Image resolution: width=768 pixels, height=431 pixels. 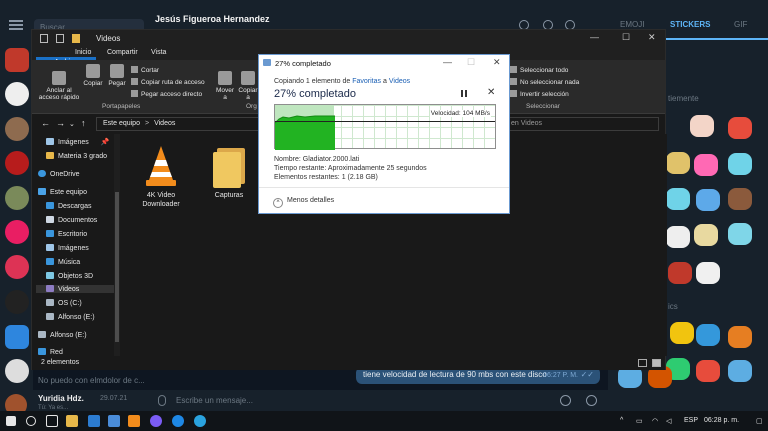 I want to click on sidebar-item-onedrive: OneDrive, so click(x=58, y=174).